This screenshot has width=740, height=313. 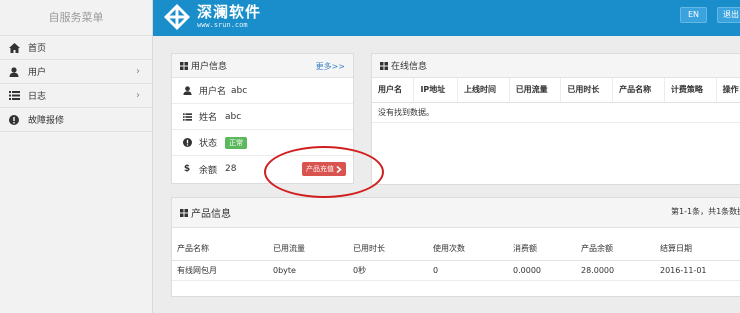 I want to click on column-header: IP地址, so click(x=435, y=90).